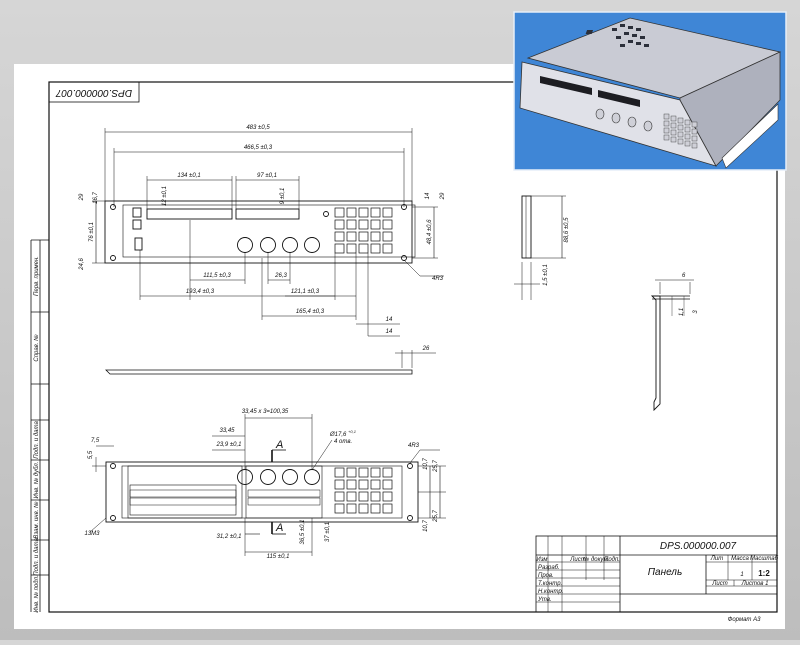  Describe the element at coordinates (165, 196) in the screenshot. I see `dim-vert-18: 12 ±0,1` at that location.